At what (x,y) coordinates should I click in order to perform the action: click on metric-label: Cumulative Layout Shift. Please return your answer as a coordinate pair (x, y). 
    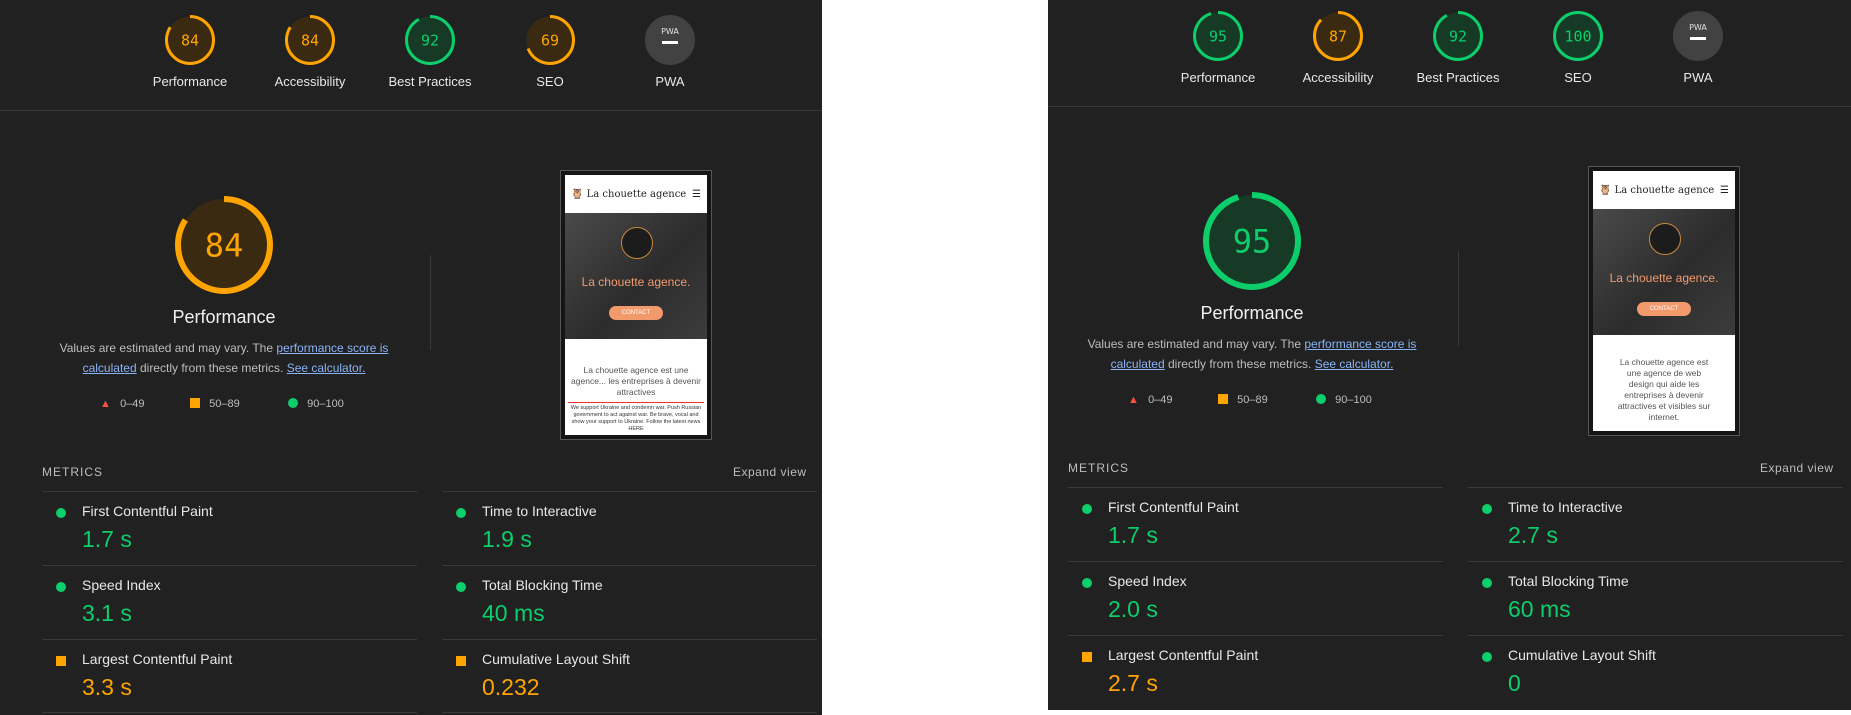
    Looking at the image, I should click on (1582, 655).